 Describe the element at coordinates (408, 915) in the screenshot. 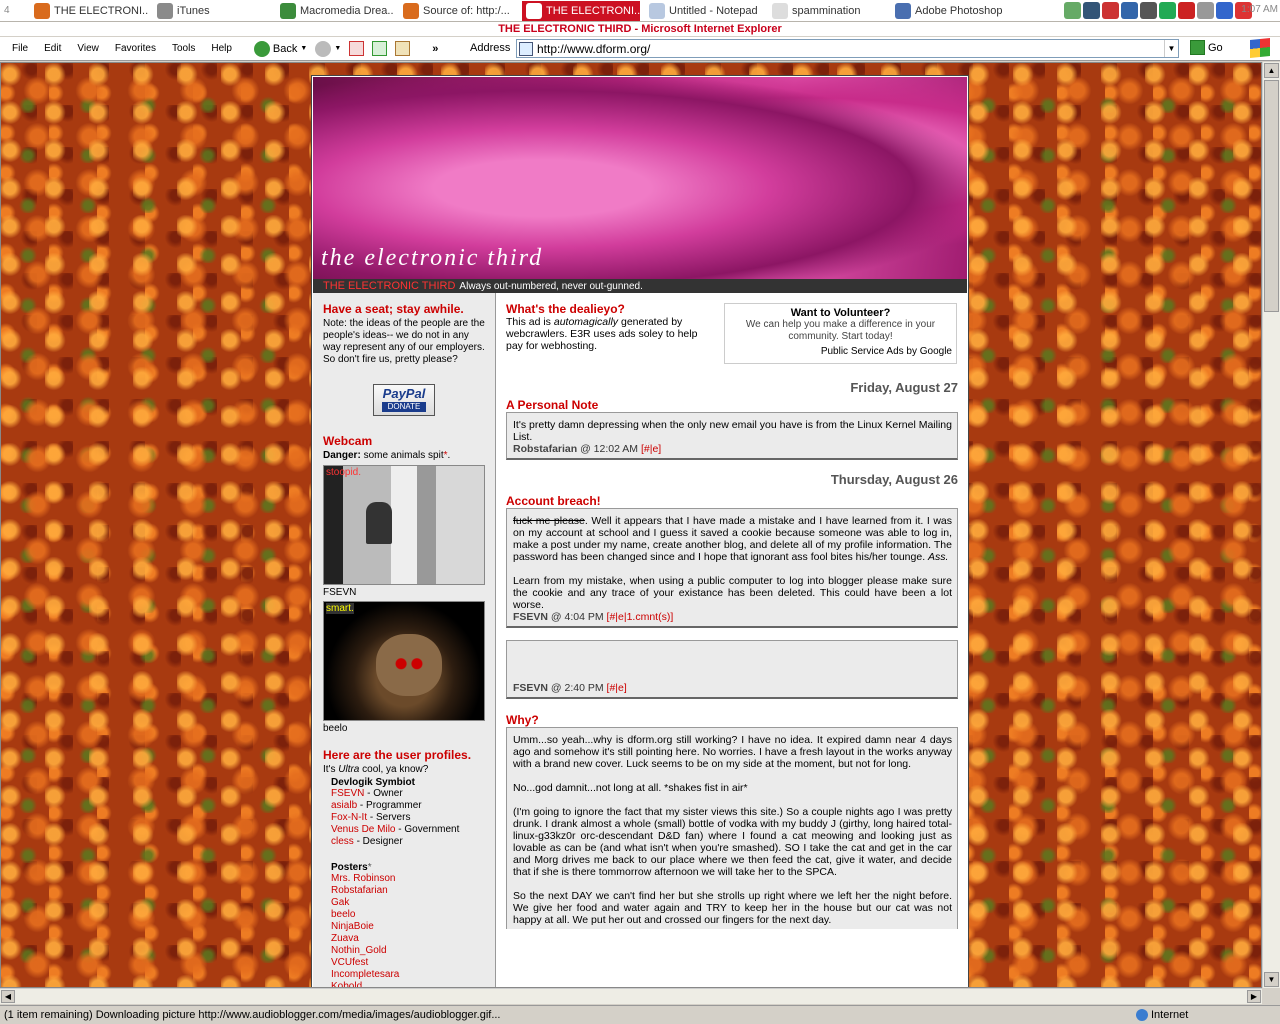

I see `poster-link: beelo` at that location.